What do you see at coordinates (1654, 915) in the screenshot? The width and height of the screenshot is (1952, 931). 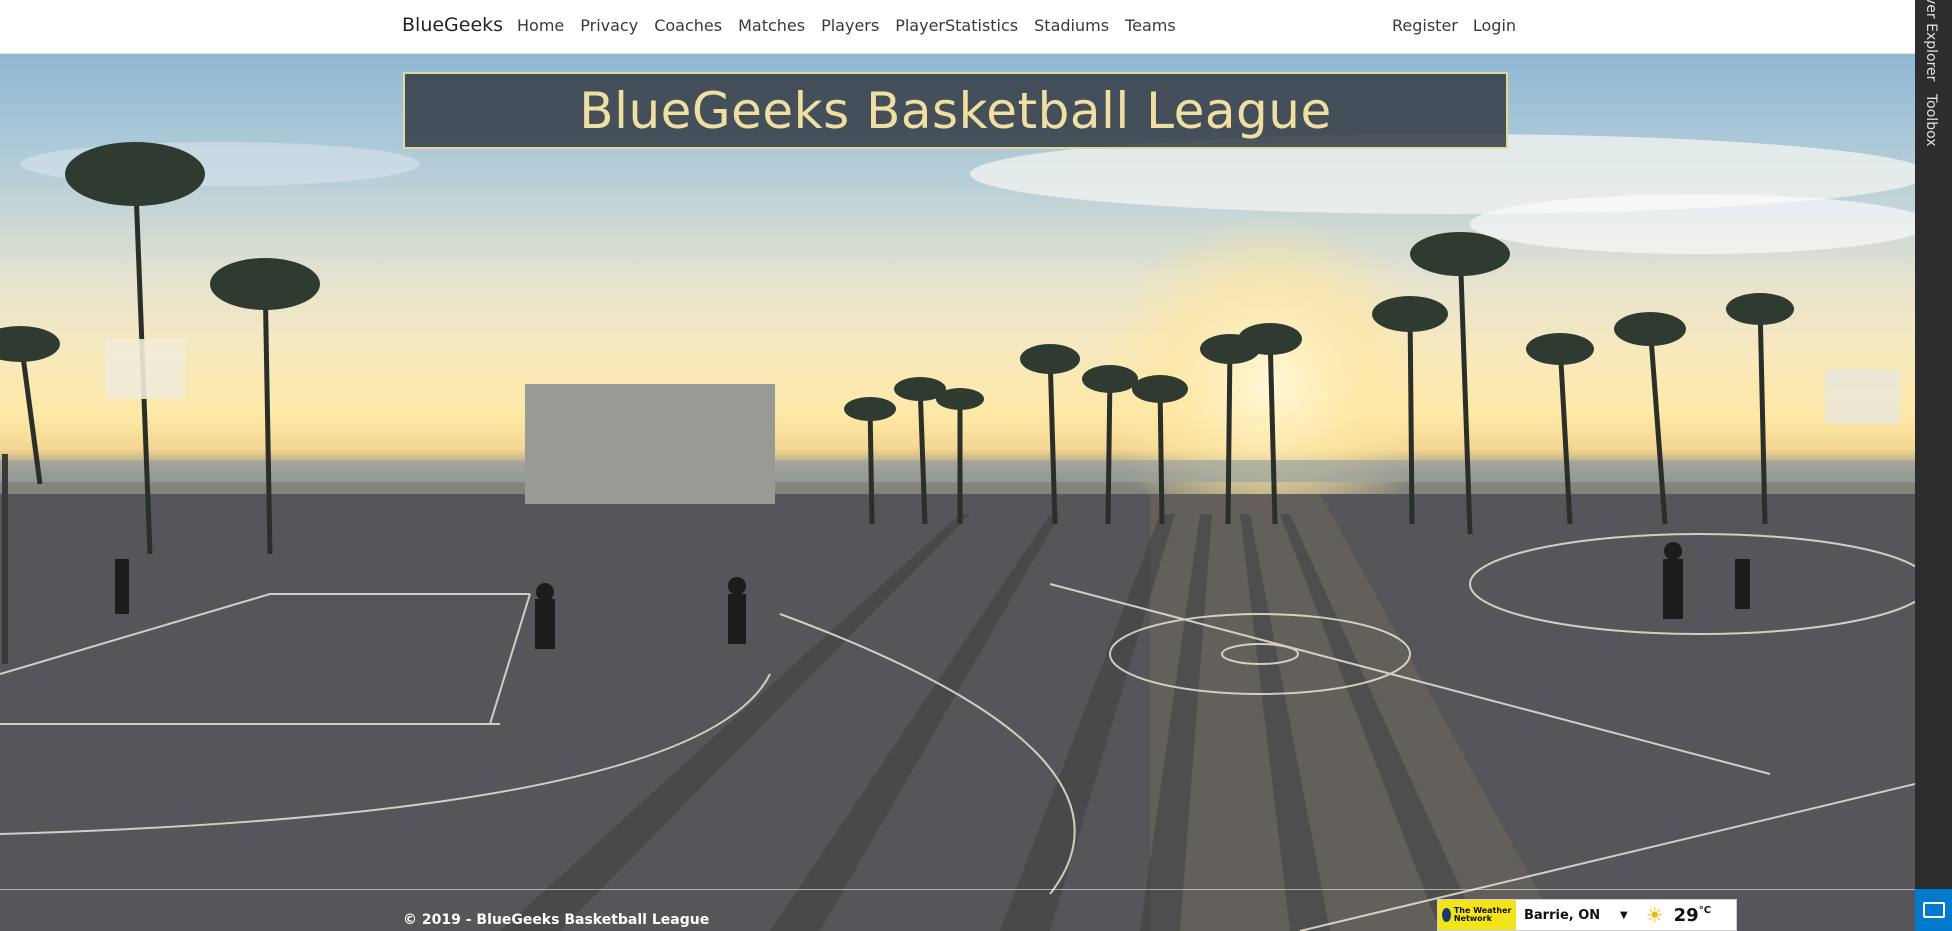 I see `sun-icon: ☀` at bounding box center [1654, 915].